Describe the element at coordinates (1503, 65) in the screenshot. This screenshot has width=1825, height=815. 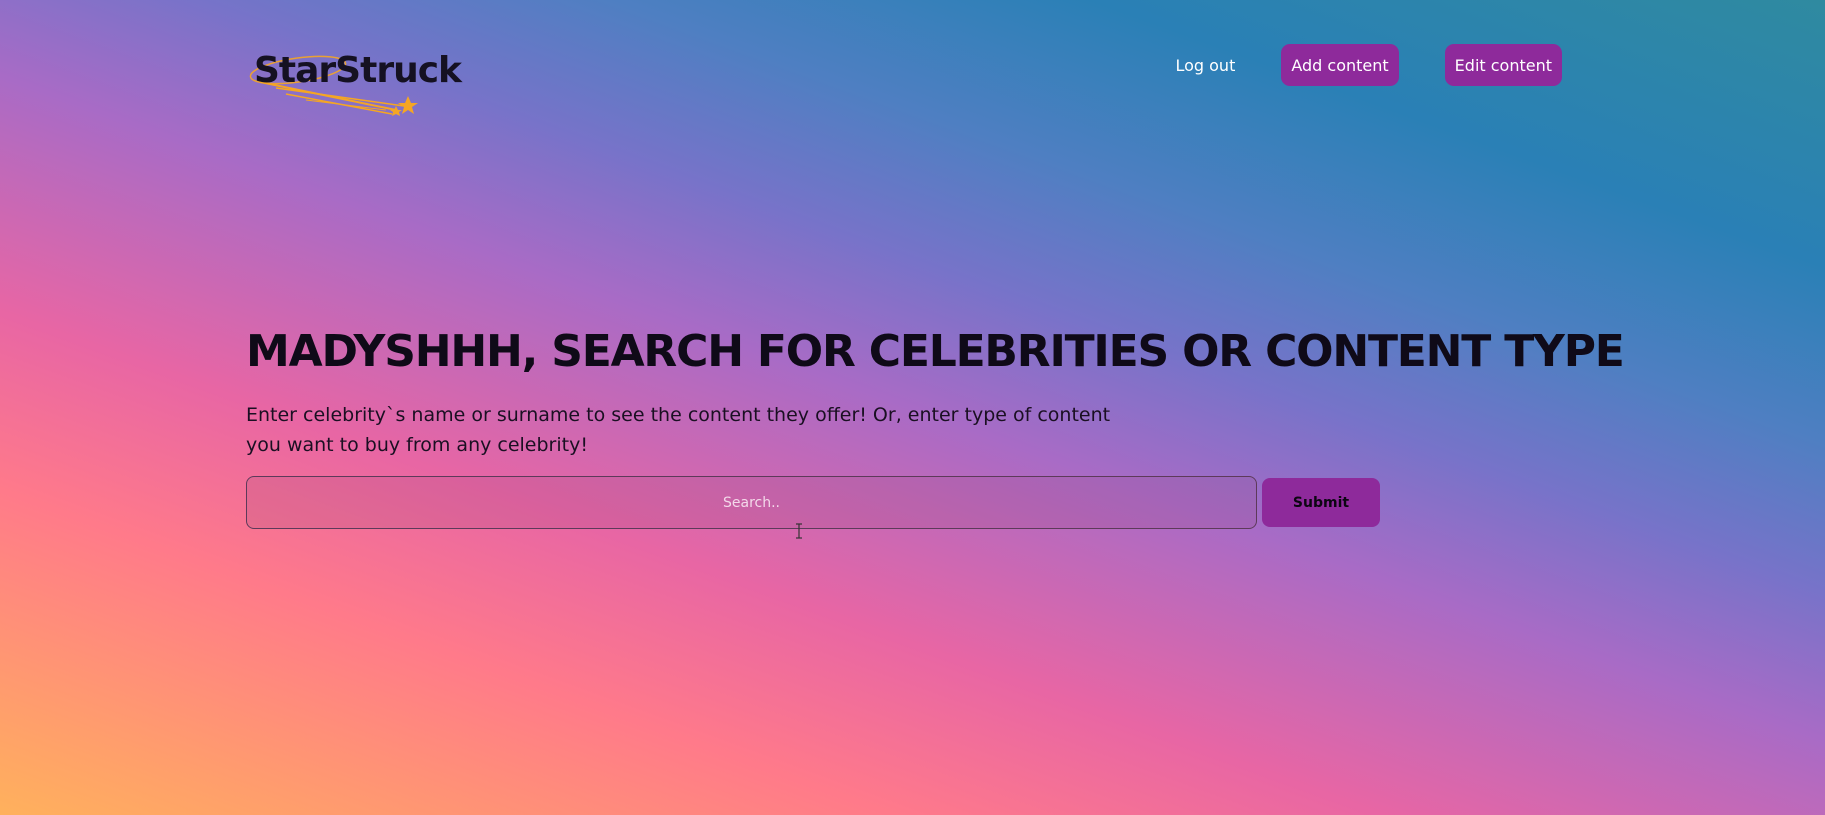
I see `edit-content-button: Edit content` at that location.